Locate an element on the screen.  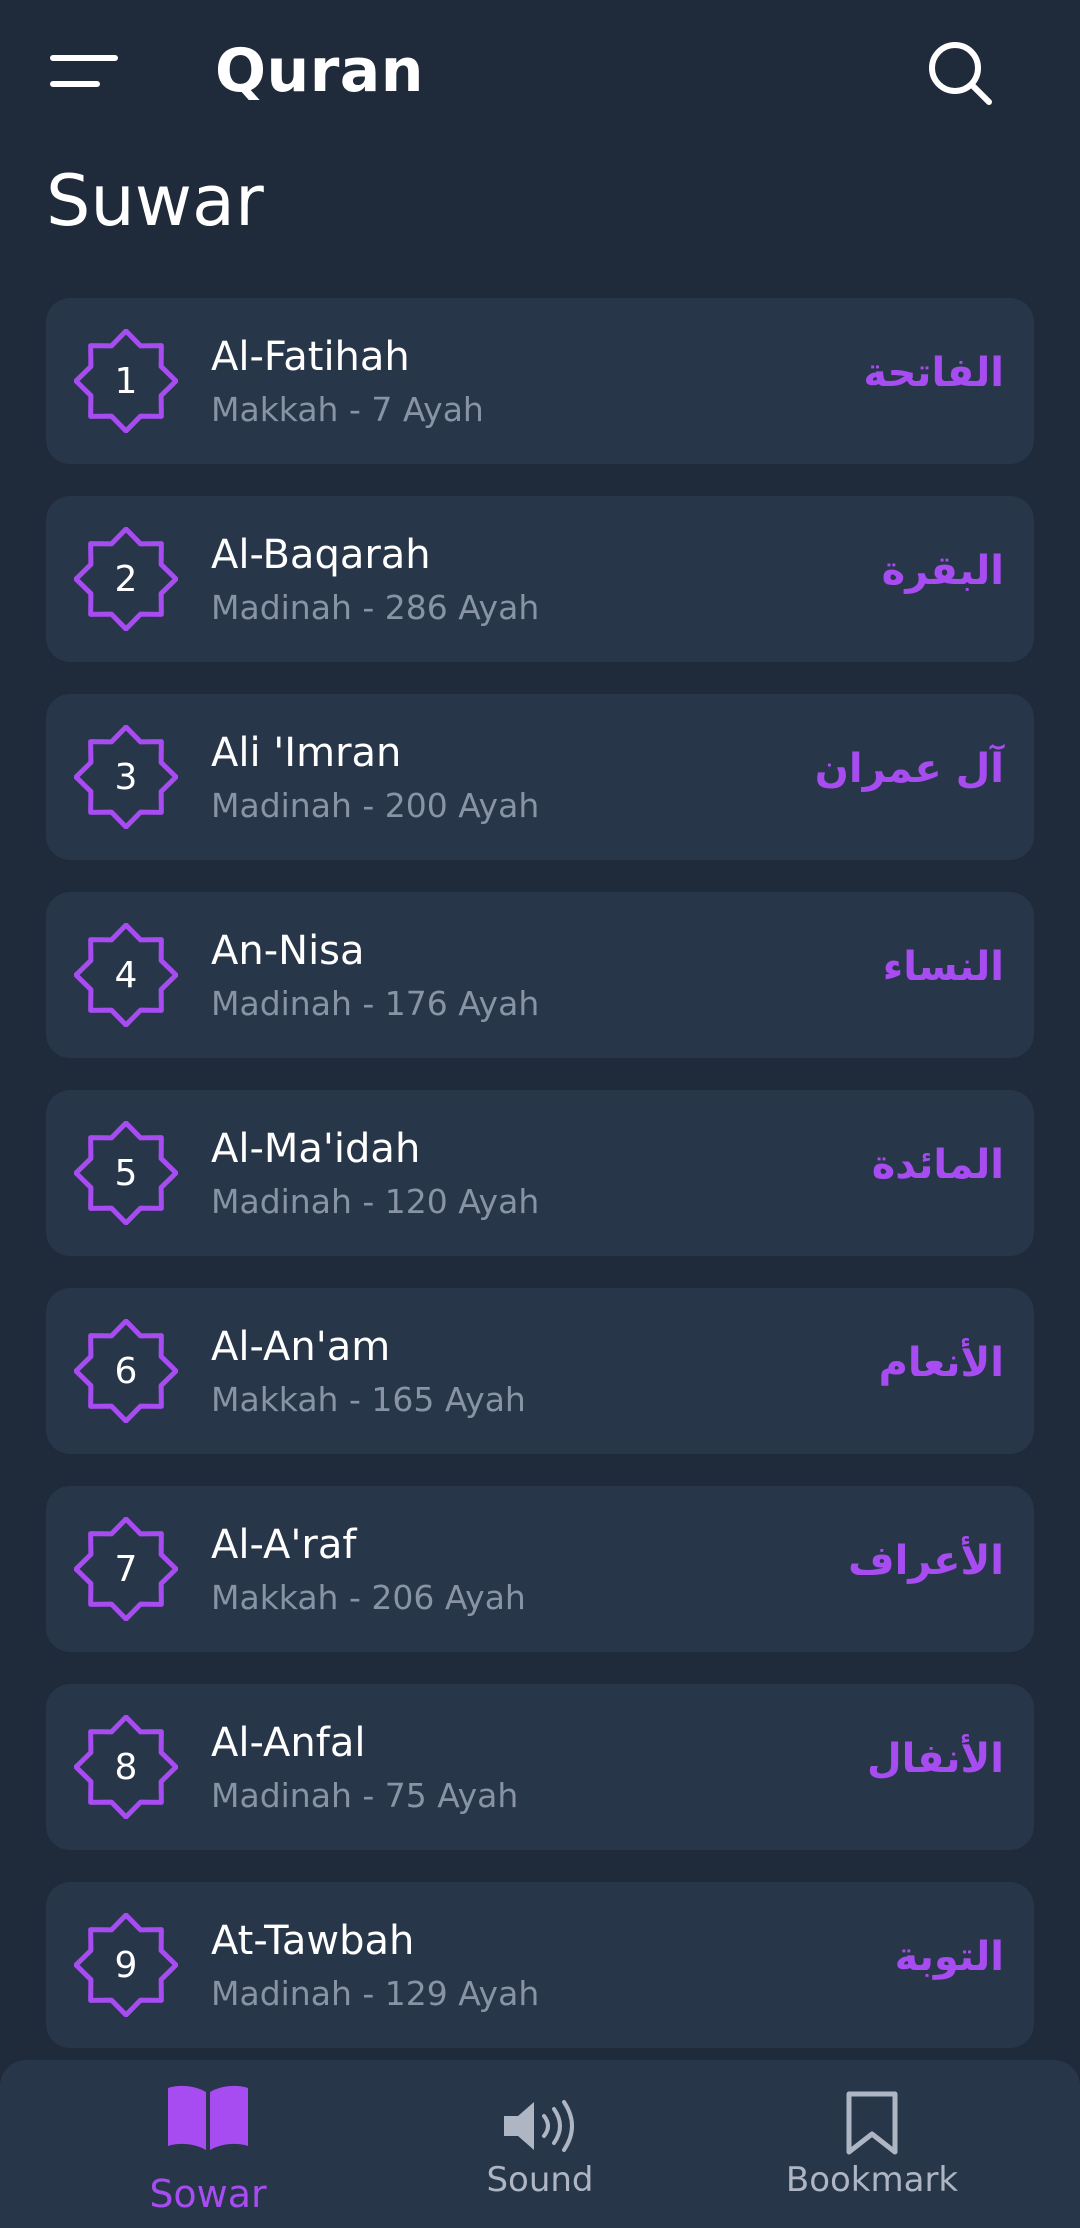
sura-number-badge: 2 is located at coordinates (126, 579).